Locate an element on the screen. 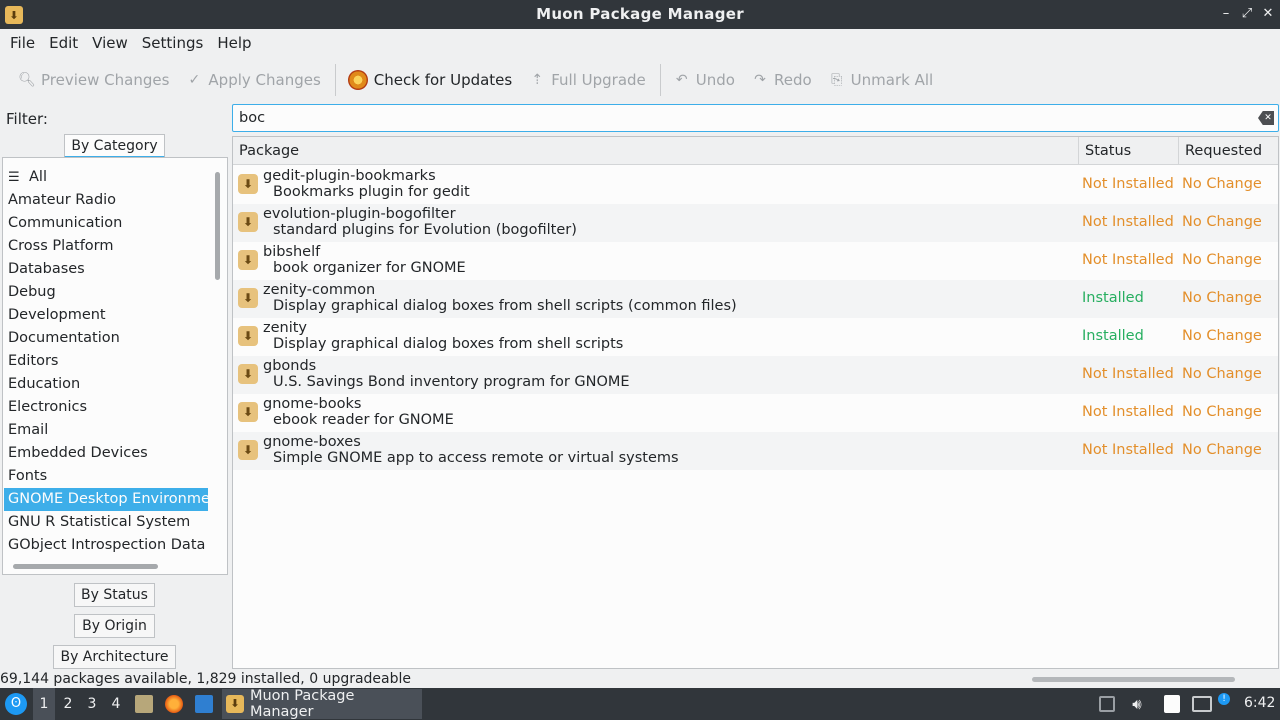  menu-view: View is located at coordinates (110, 43).